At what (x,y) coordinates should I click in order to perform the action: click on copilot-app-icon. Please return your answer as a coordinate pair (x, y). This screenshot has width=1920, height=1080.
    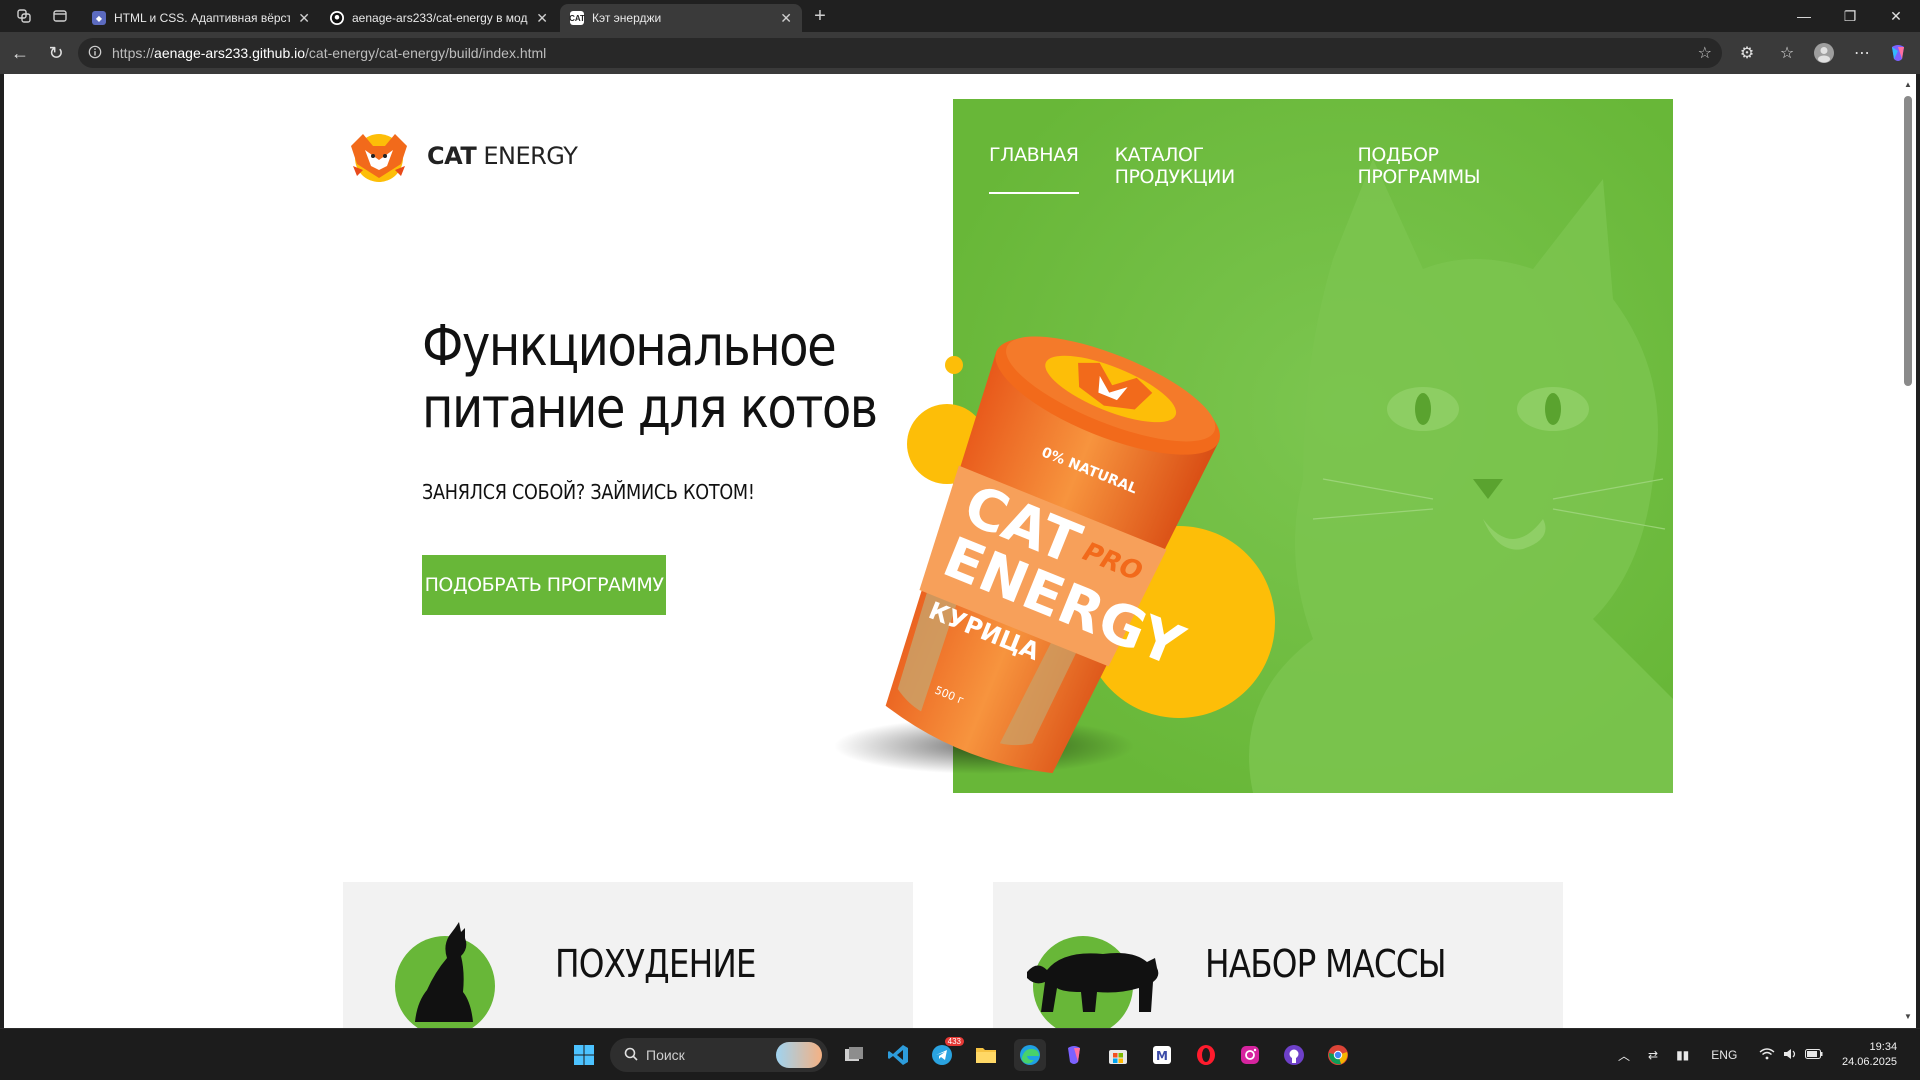
    Looking at the image, I should click on (1074, 1055).